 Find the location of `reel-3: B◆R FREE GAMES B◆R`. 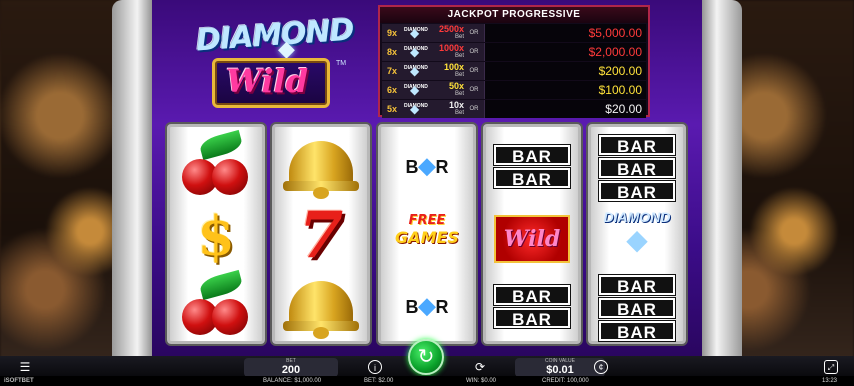

reel-3: B◆R FREE GAMES B◆R is located at coordinates (427, 234).